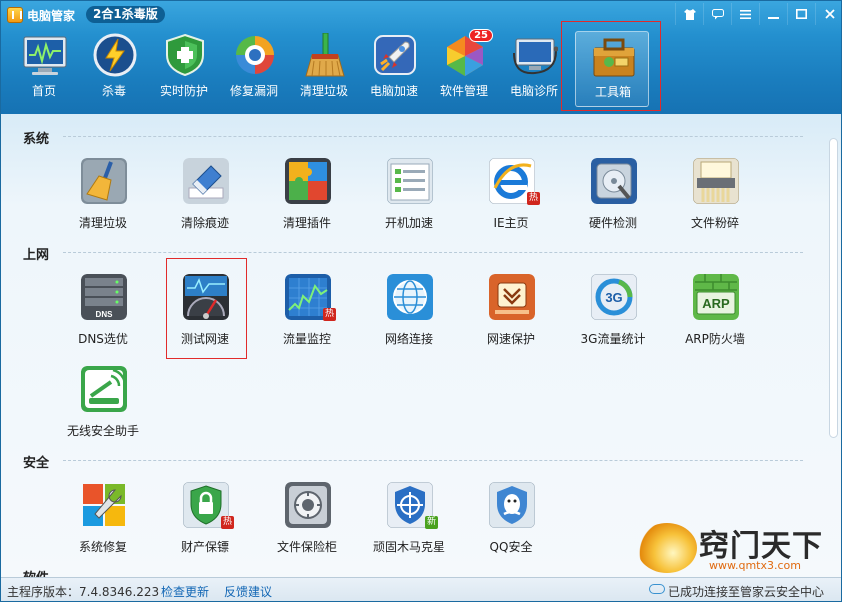 The width and height of the screenshot is (842, 602). I want to click on tool-file-safe: 文件保险柜, so click(307, 527).